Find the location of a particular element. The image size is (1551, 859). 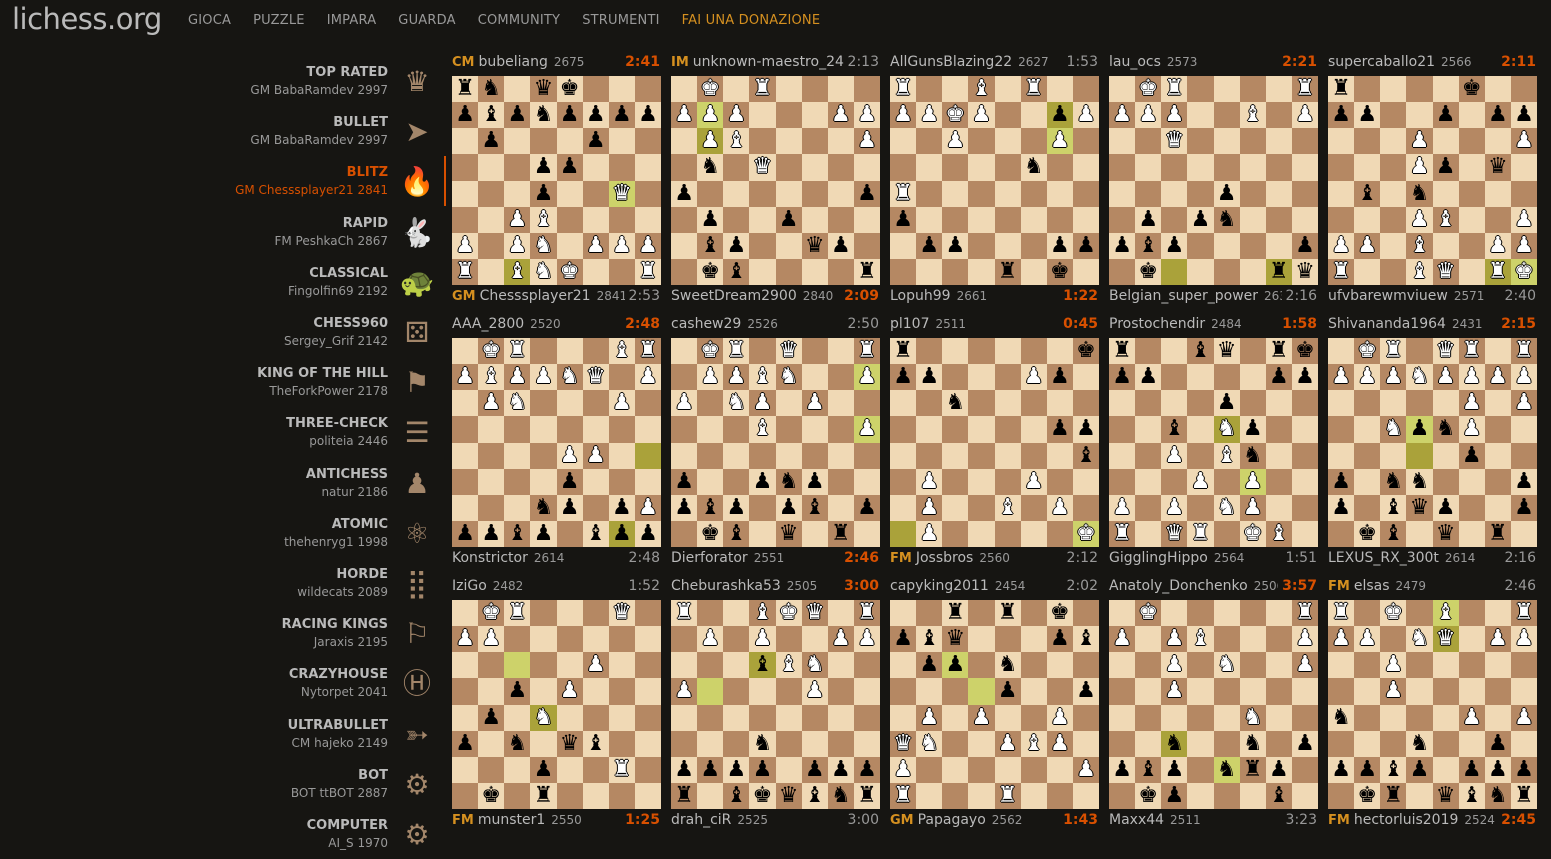

player-name: Papagayo is located at coordinates (952, 820).